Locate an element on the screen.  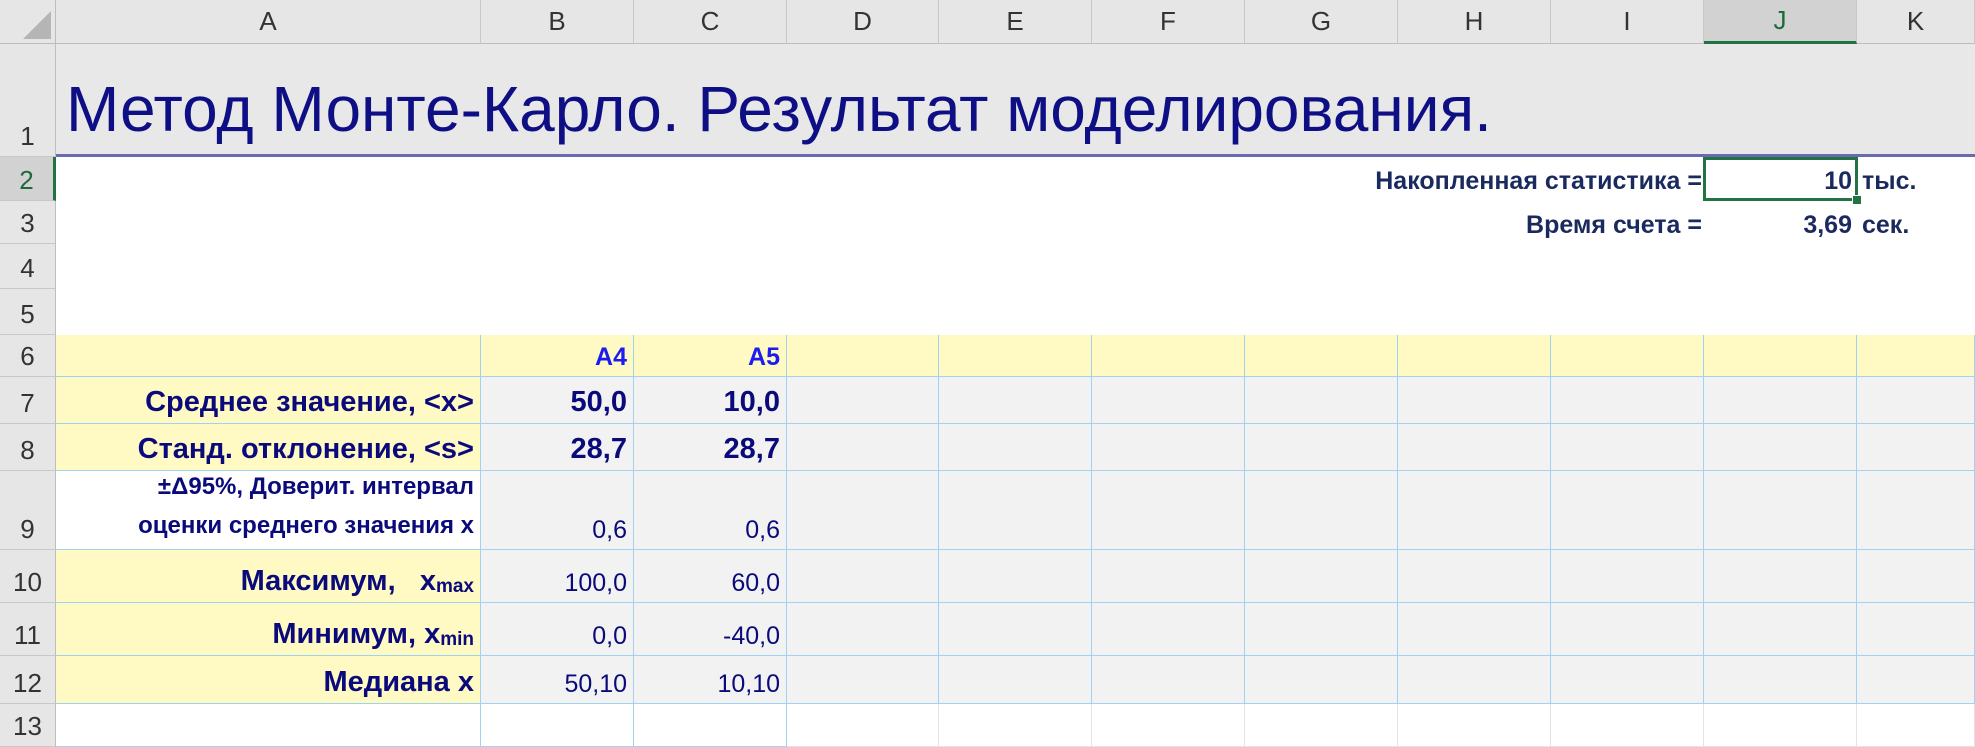
max-a5: 60,0 is located at coordinates (710, 576).